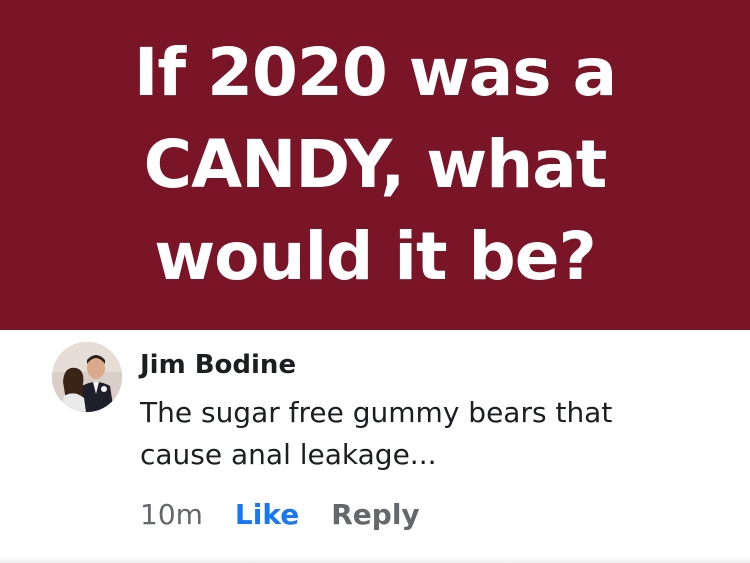 The height and width of the screenshot is (563, 750). Describe the element at coordinates (267, 515) in the screenshot. I see `like-button: Like` at that location.